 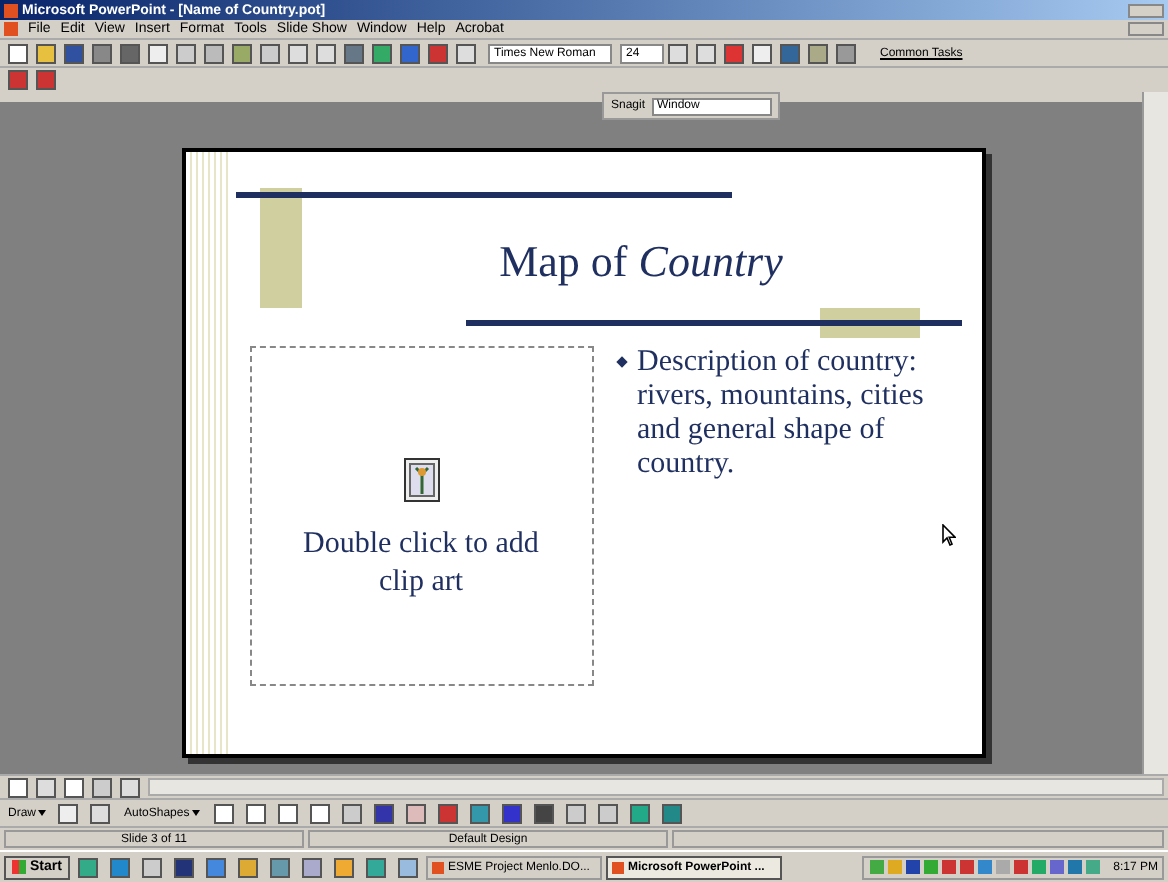 What do you see at coordinates (19, 867) in the screenshot?
I see `windows-logo-icon` at bounding box center [19, 867].